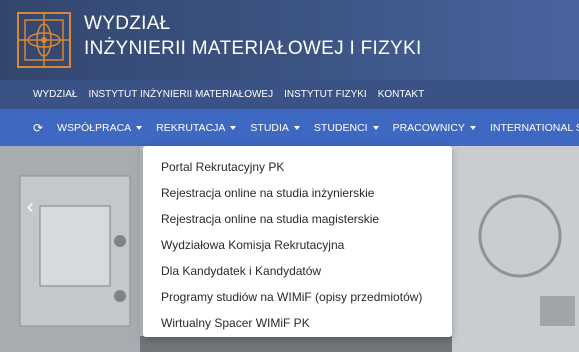 The width and height of the screenshot is (579, 352). I want to click on mainnav-label: STUDENCI, so click(340, 127).